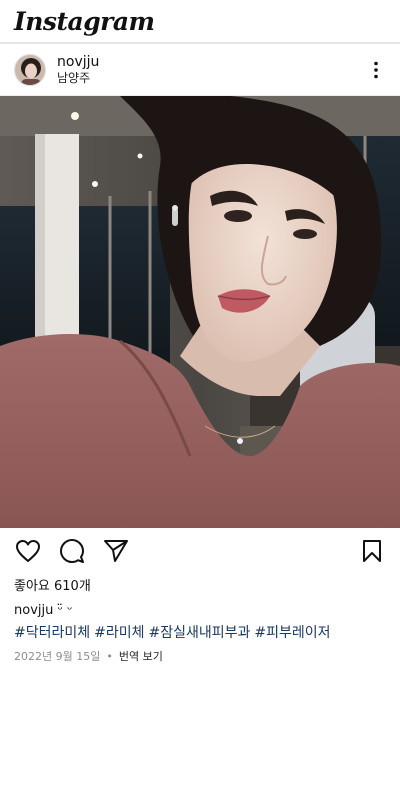  What do you see at coordinates (57, 656) in the screenshot?
I see `post-date: 2022년 9월 15일` at bounding box center [57, 656].